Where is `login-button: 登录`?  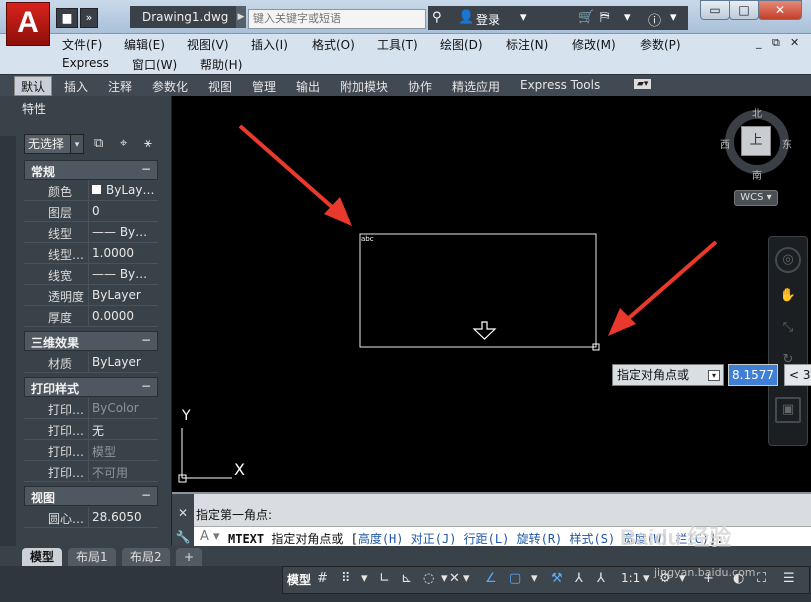
login-button: 登录 is located at coordinates (488, 19).